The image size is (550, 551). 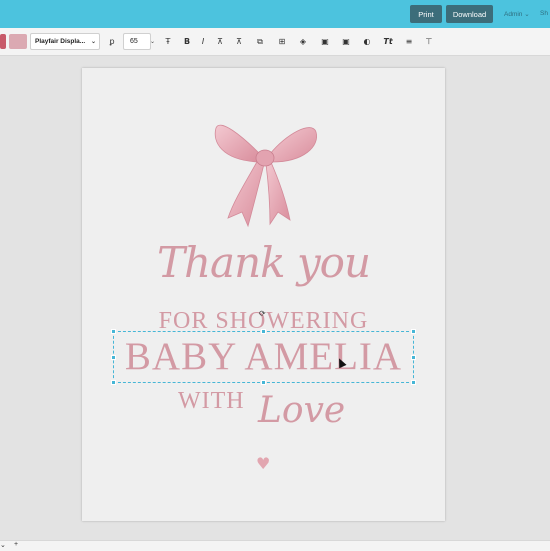 What do you see at coordinates (413, 382) in the screenshot?
I see `resize-handle-bottom-right` at bounding box center [413, 382].